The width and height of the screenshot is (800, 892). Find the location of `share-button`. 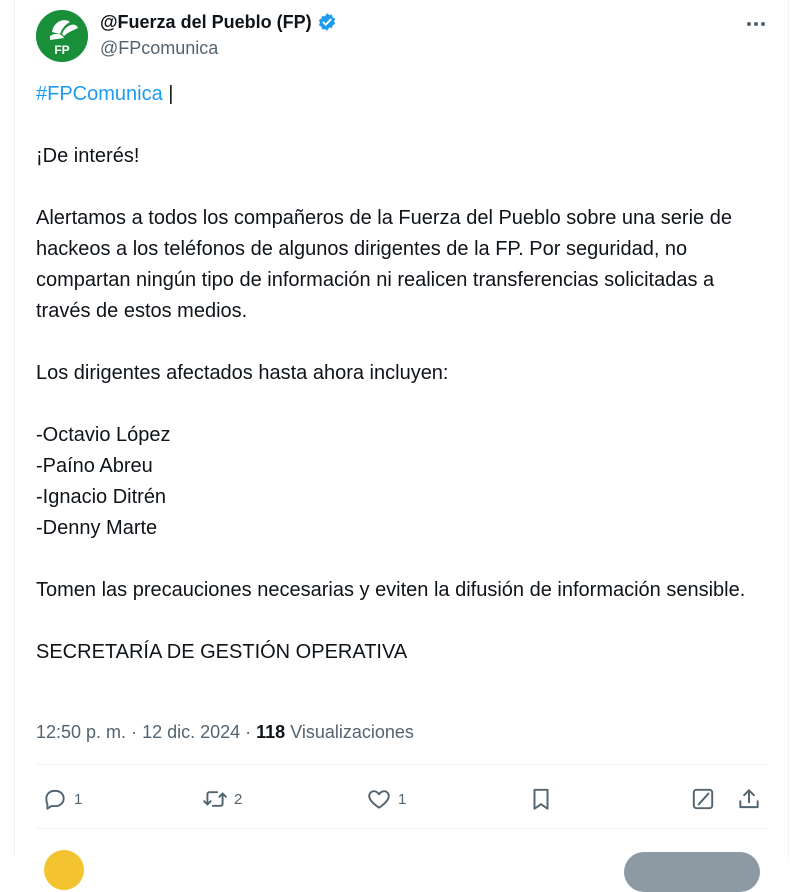

share-button is located at coordinates (749, 799).